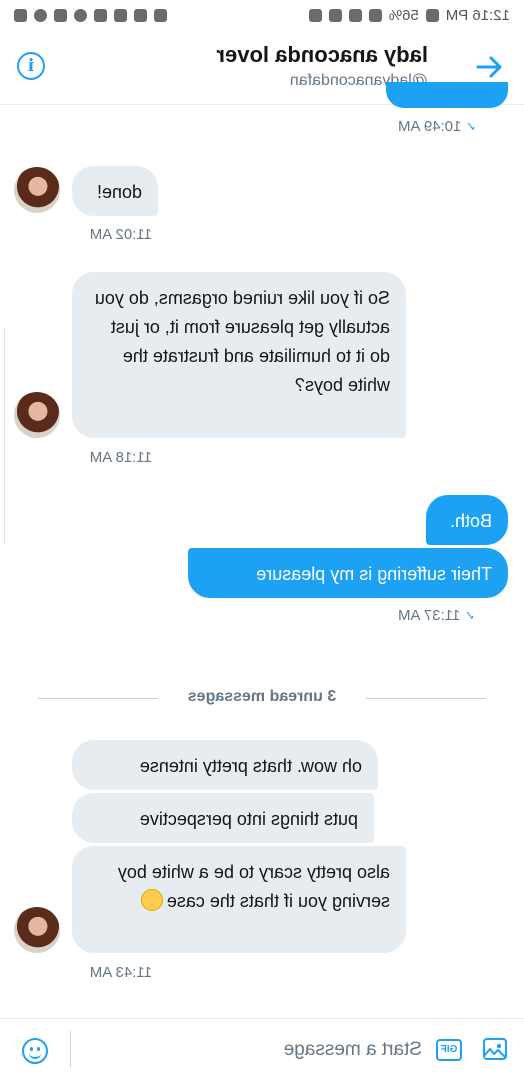 Image resolution: width=524 pixels, height=1079 pixels. Describe the element at coordinates (151, 900) in the screenshot. I see `smiling-face-emoji-icon` at that location.